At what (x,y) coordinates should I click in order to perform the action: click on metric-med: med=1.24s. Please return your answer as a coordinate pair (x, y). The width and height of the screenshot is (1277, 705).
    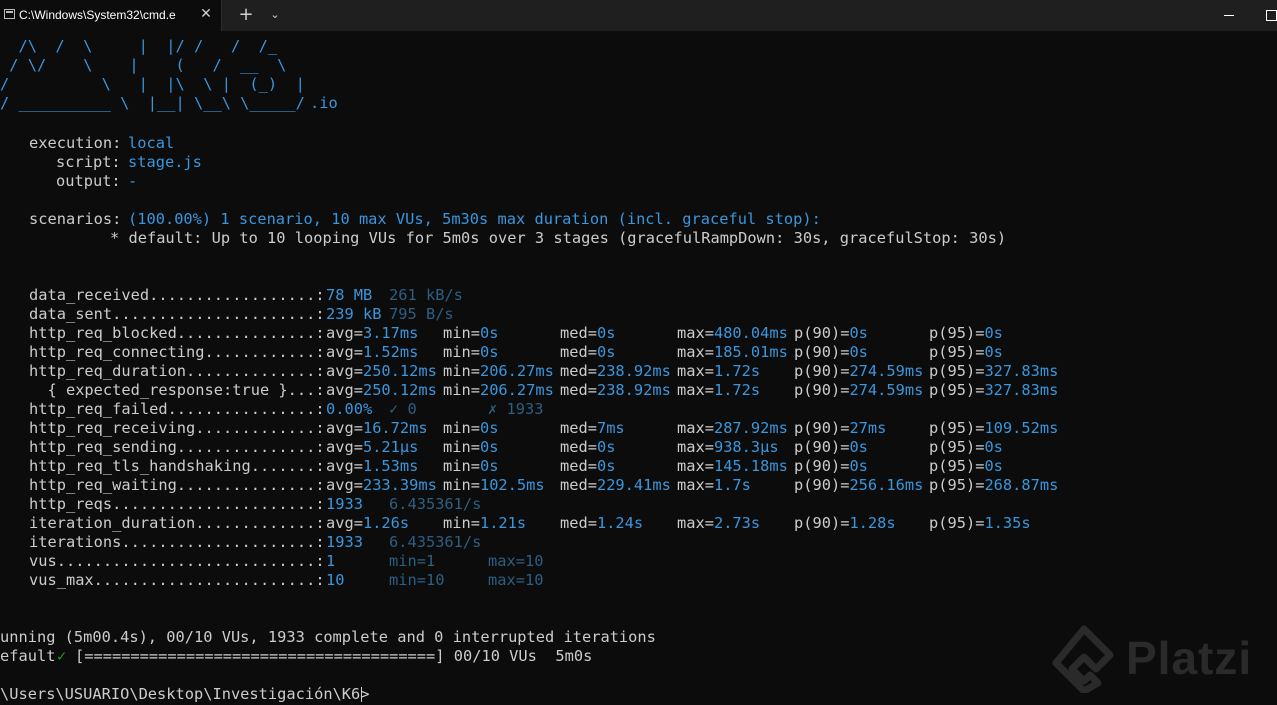
    Looking at the image, I should click on (602, 523).